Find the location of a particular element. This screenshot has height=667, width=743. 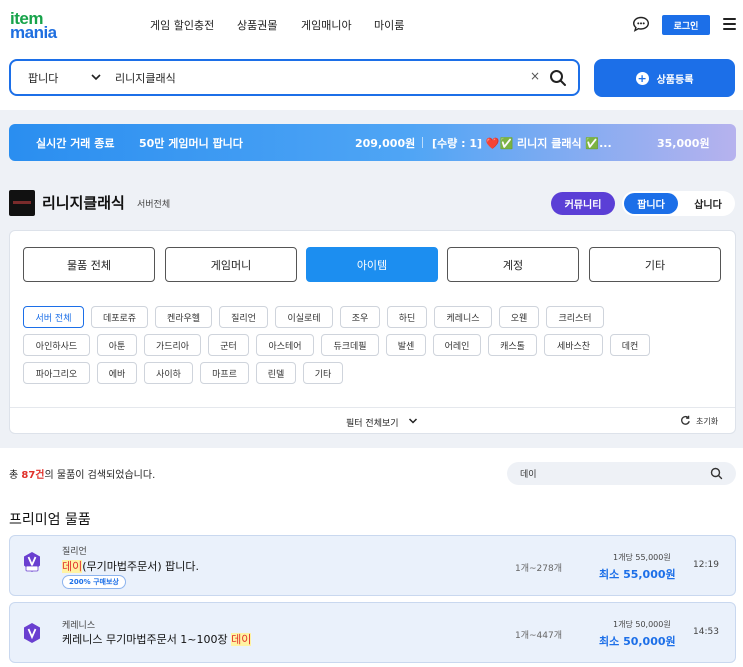

server-chip: 조우 is located at coordinates (360, 317).